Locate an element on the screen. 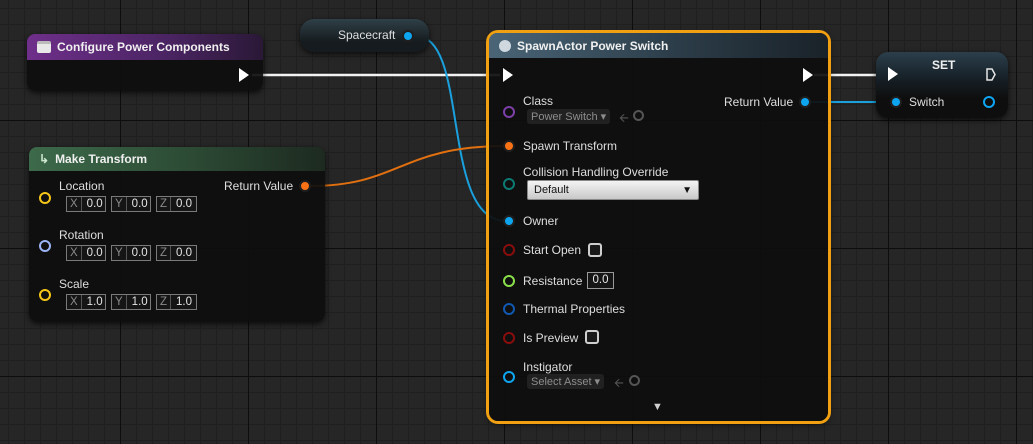 The image size is (1033, 444). location-pin is located at coordinates (45, 198).